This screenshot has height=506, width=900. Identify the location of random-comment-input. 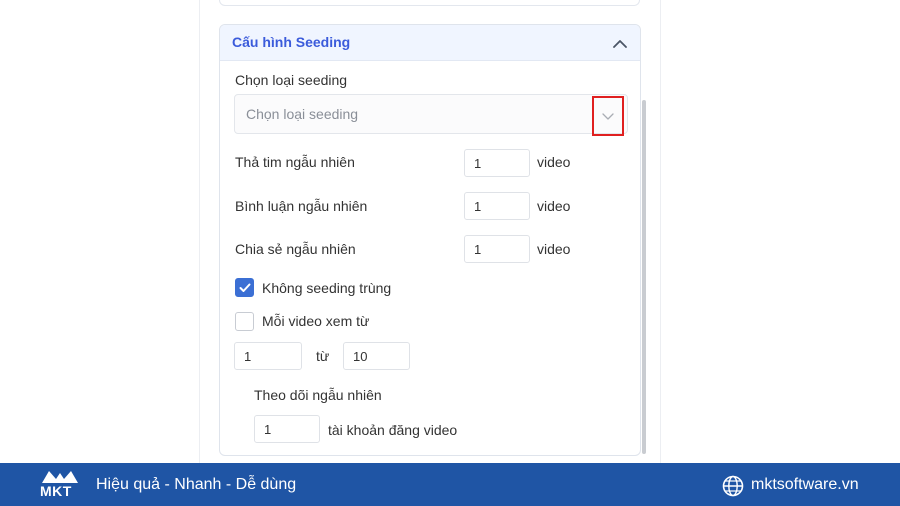
(497, 206).